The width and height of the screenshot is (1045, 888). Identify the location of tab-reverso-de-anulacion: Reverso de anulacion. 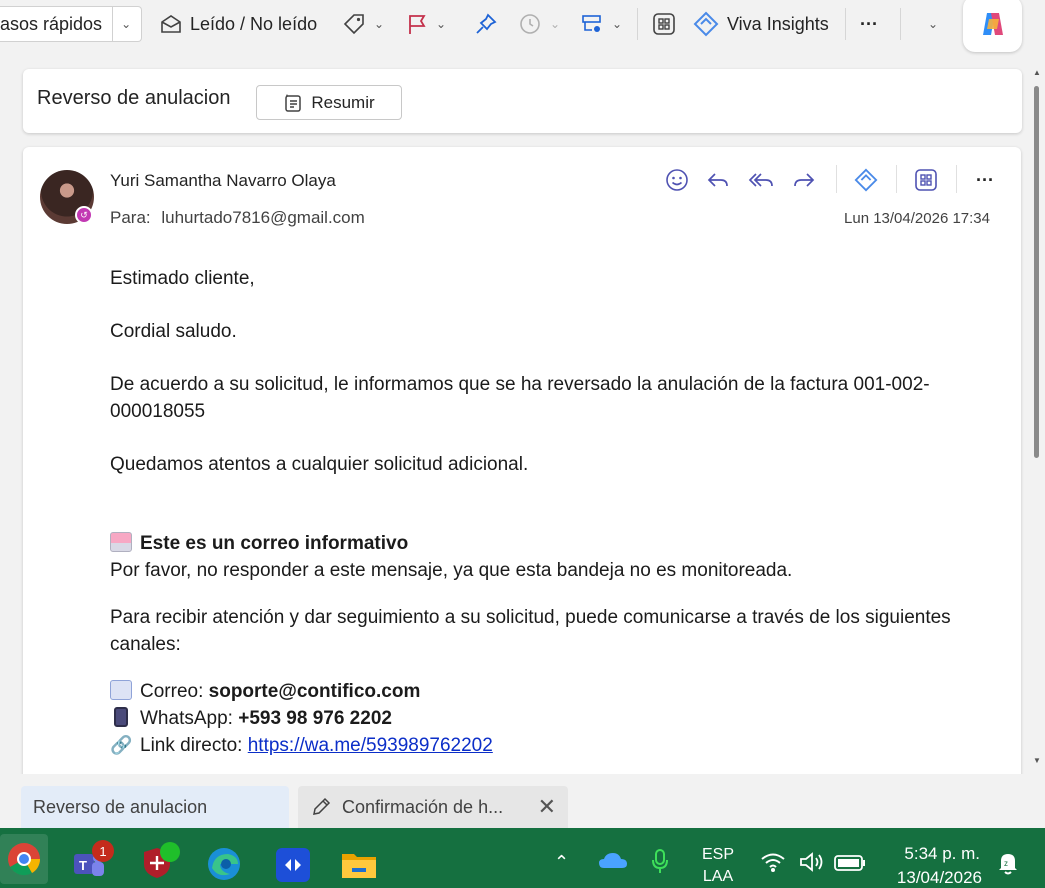
(155, 807).